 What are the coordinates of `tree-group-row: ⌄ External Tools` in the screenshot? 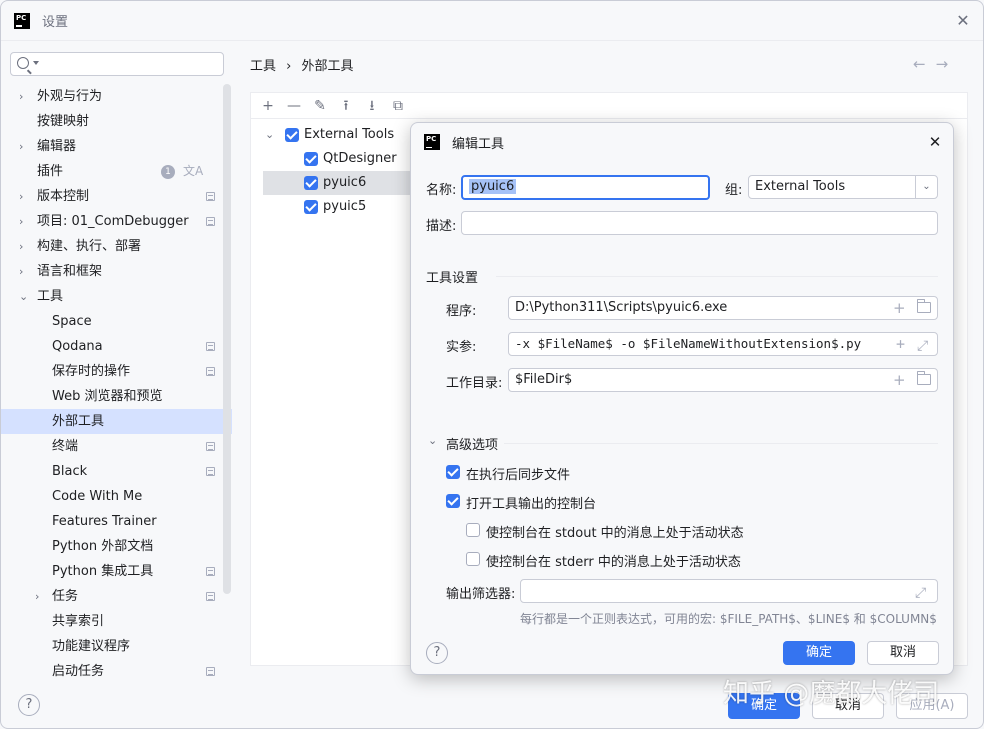 It's located at (331, 135).